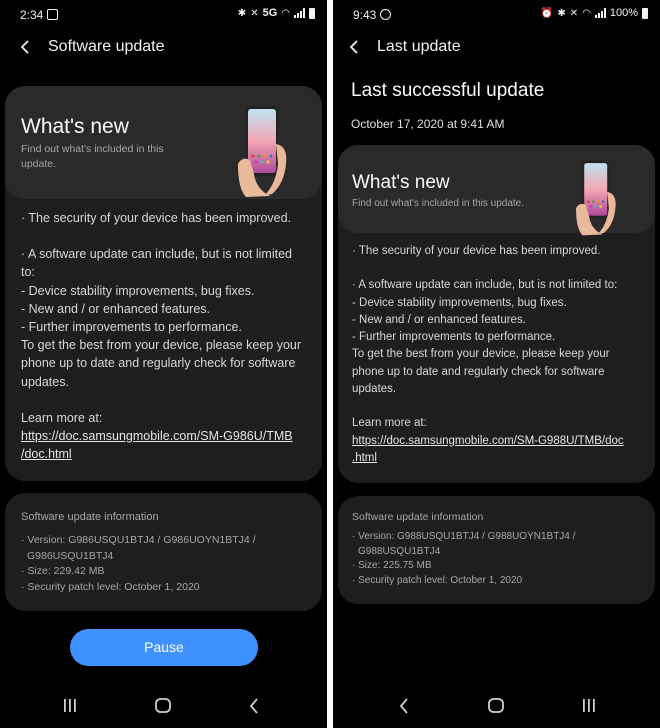  What do you see at coordinates (623, 13) in the screenshot?
I see `battery-percentage: 100%` at bounding box center [623, 13].